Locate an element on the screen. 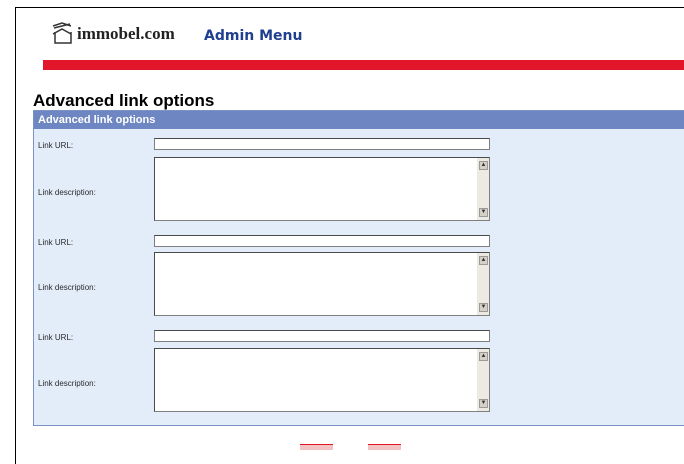  admin-menu-link: Admin Menu is located at coordinates (253, 36).